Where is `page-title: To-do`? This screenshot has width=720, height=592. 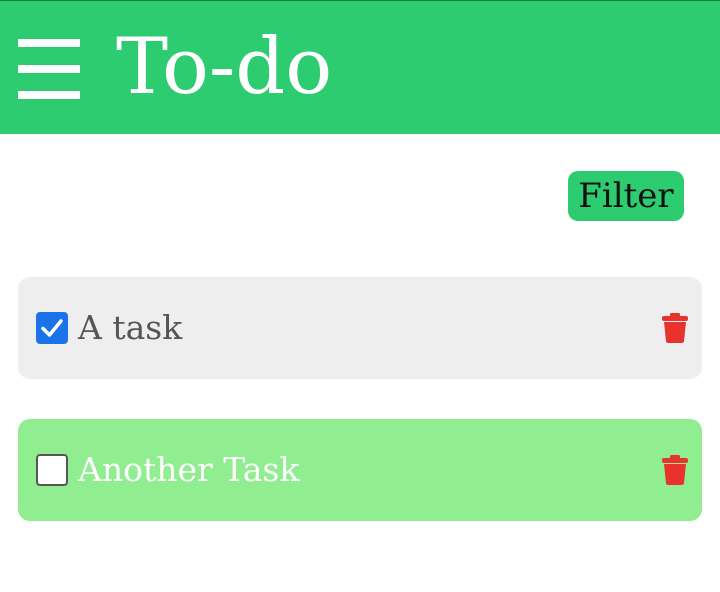
page-title: To-do is located at coordinates (224, 67).